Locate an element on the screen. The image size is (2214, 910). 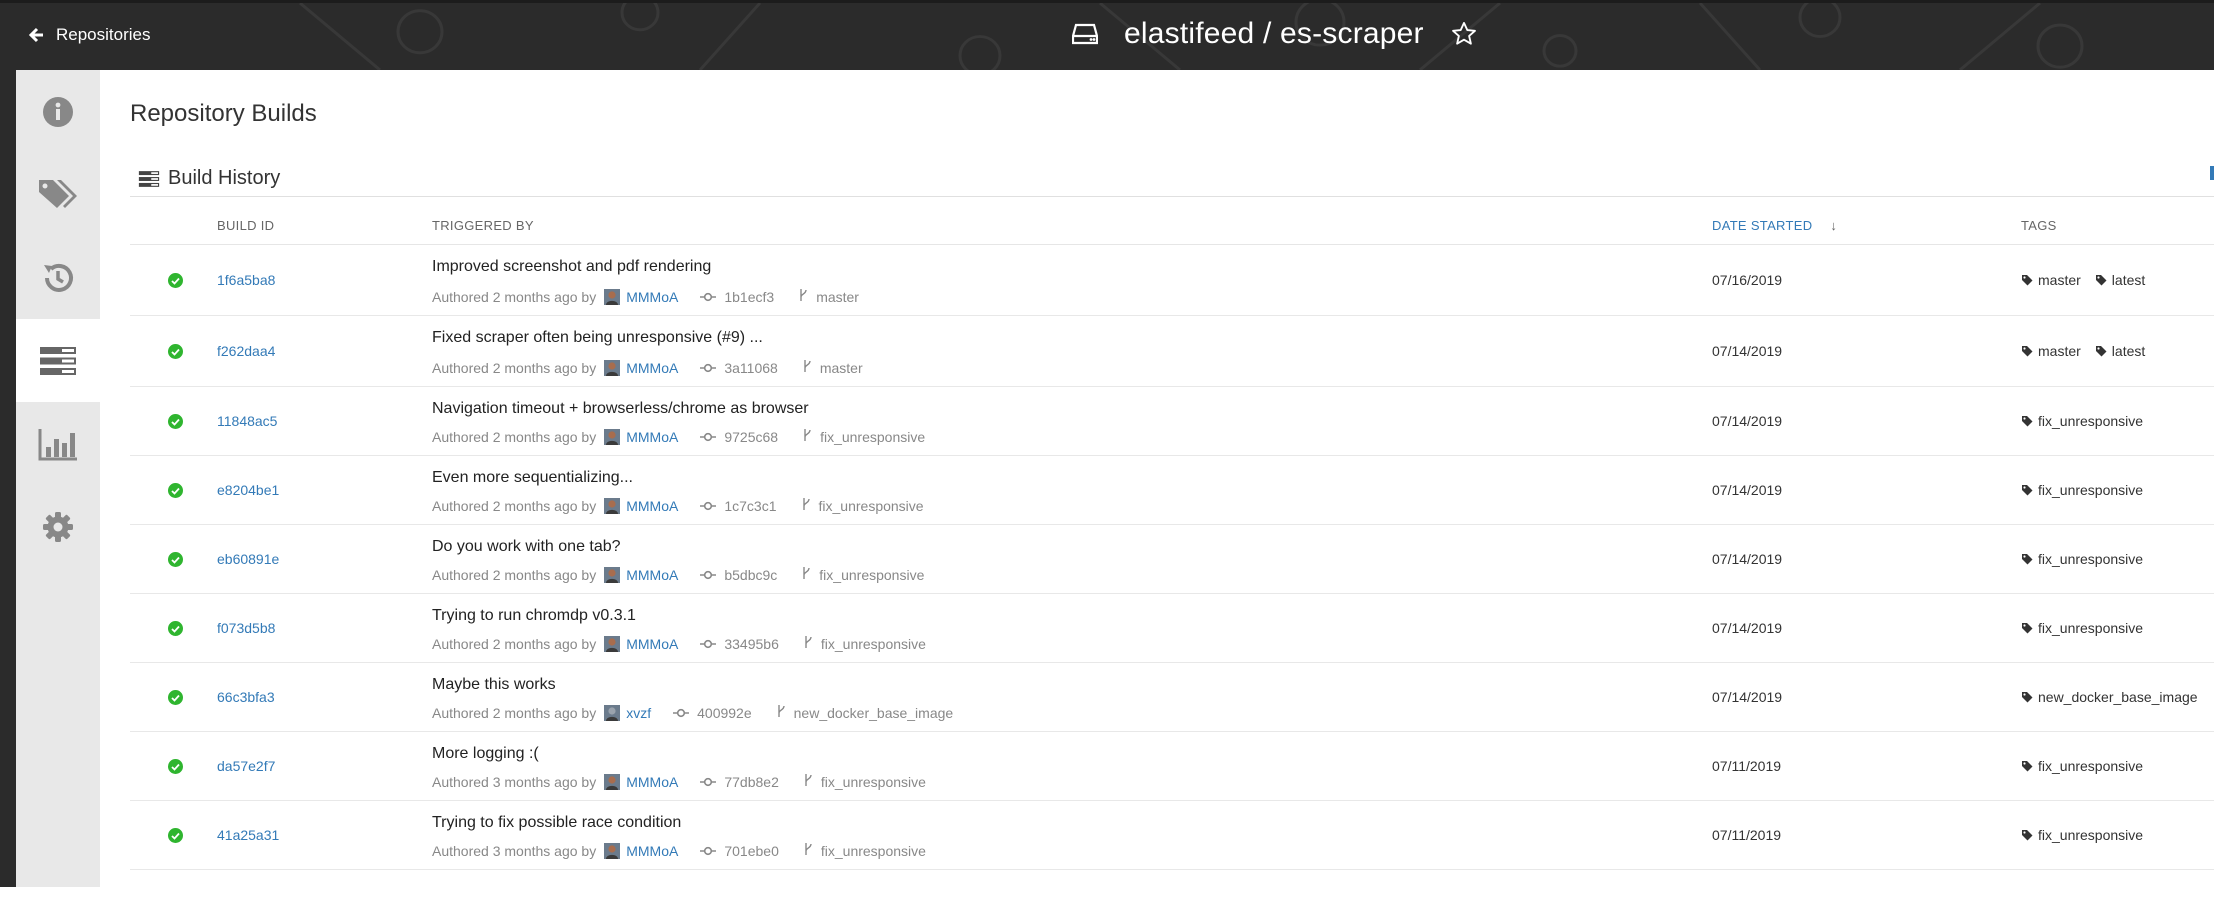
column-header-tags: TAGS is located at coordinates (2039, 225).